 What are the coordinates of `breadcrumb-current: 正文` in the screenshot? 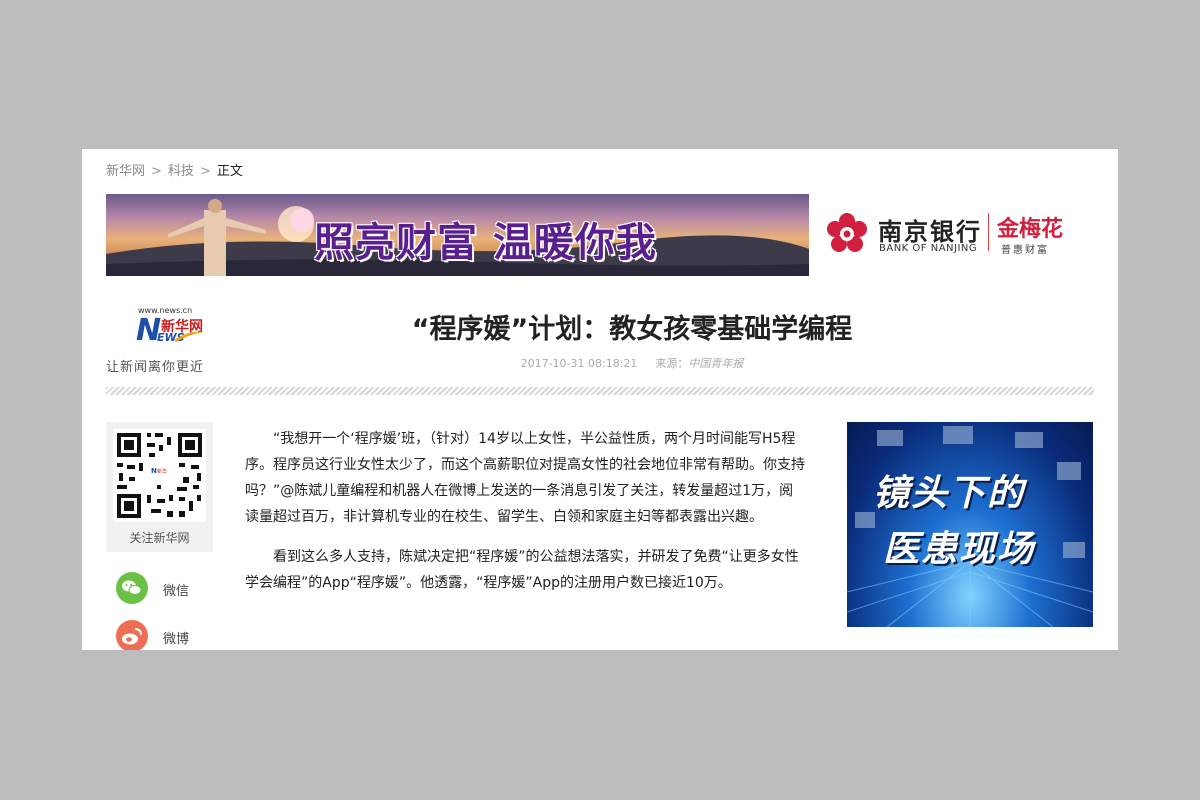 It's located at (229, 171).